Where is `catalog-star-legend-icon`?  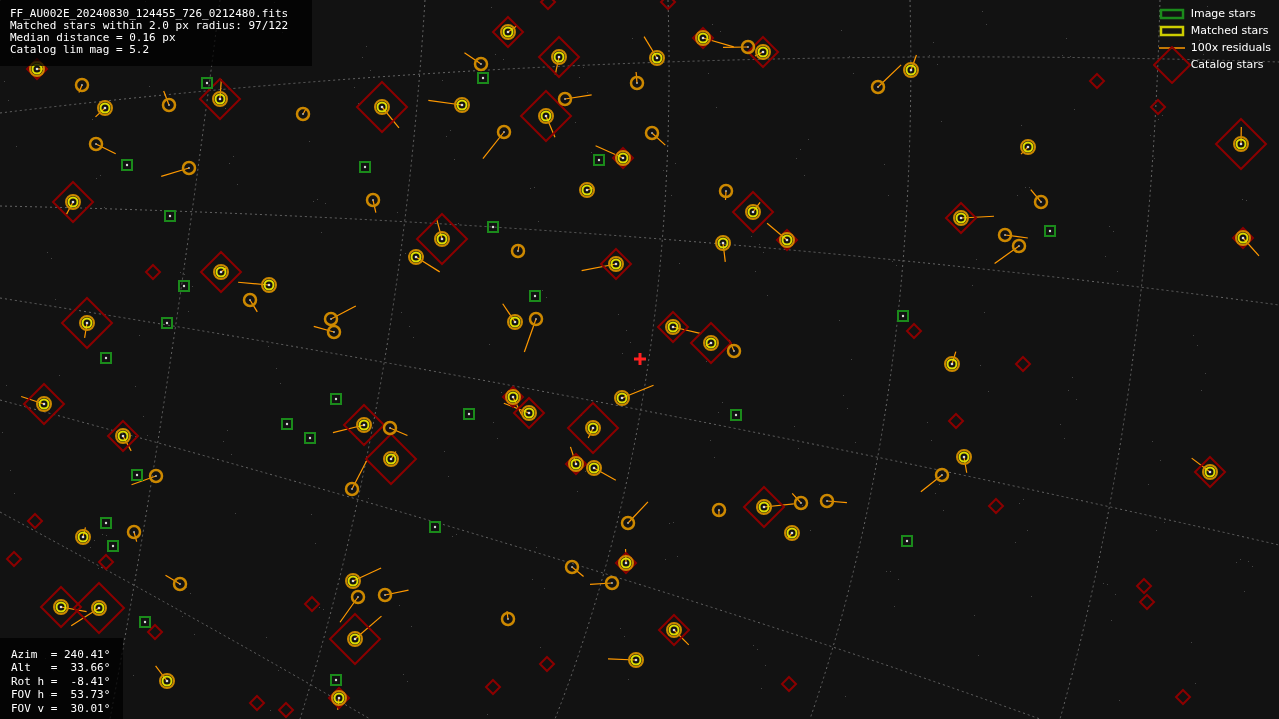
catalog-star-legend-icon is located at coordinates (1171, 64).